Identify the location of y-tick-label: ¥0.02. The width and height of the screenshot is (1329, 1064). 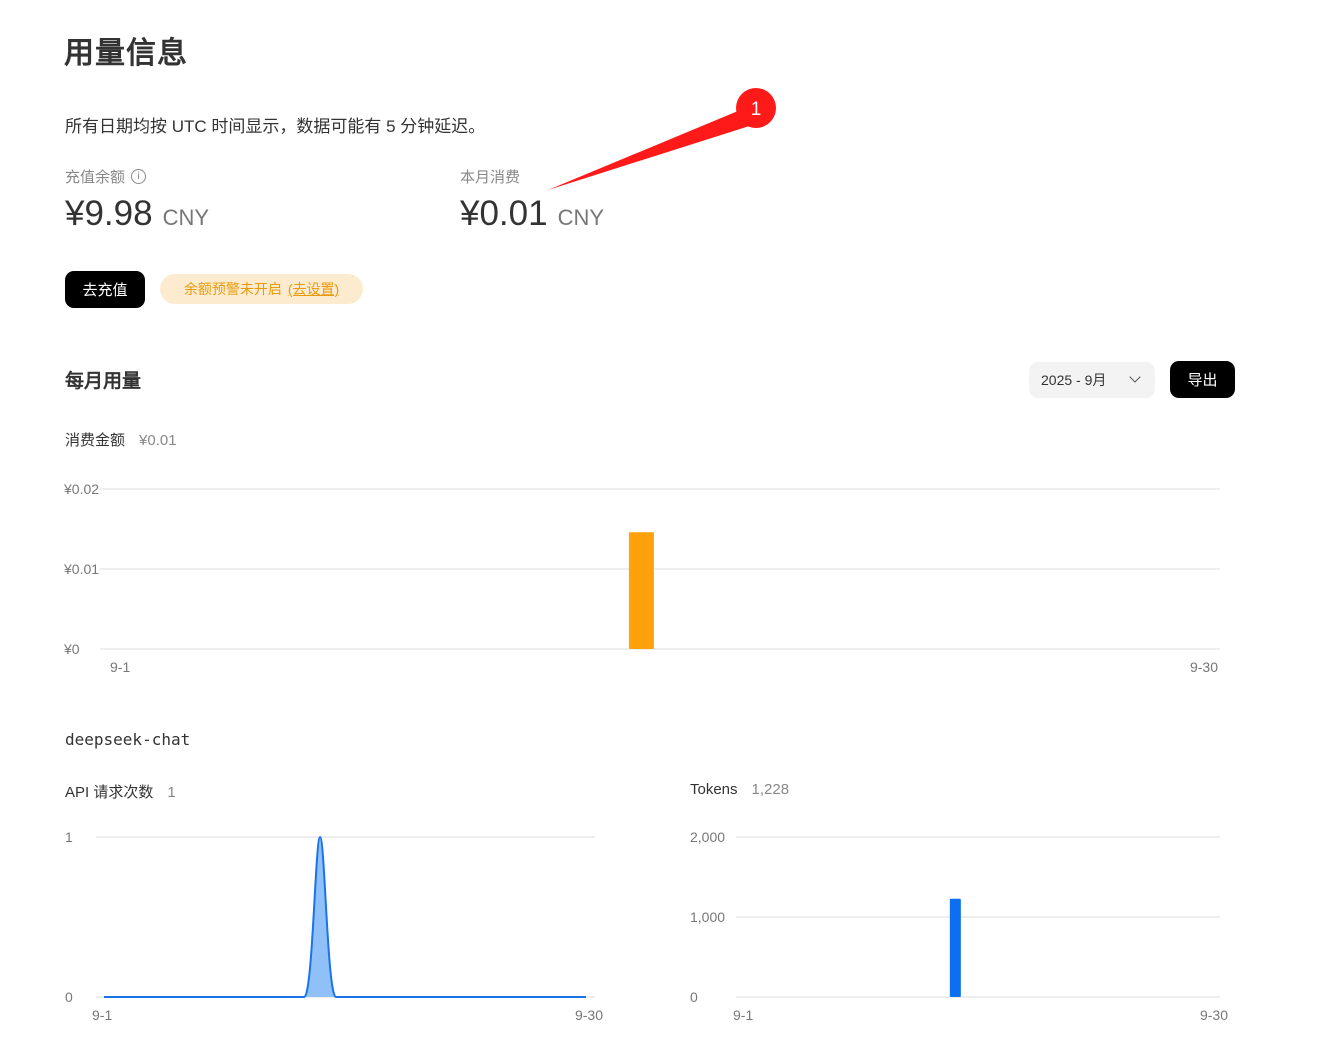
(81, 489).